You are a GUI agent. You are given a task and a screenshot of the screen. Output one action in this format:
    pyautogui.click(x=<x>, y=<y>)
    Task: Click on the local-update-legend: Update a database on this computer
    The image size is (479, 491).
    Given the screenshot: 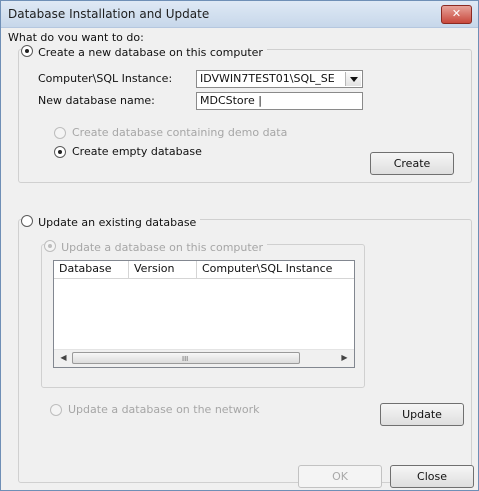 What is the action you would take?
    pyautogui.click(x=155, y=245)
    